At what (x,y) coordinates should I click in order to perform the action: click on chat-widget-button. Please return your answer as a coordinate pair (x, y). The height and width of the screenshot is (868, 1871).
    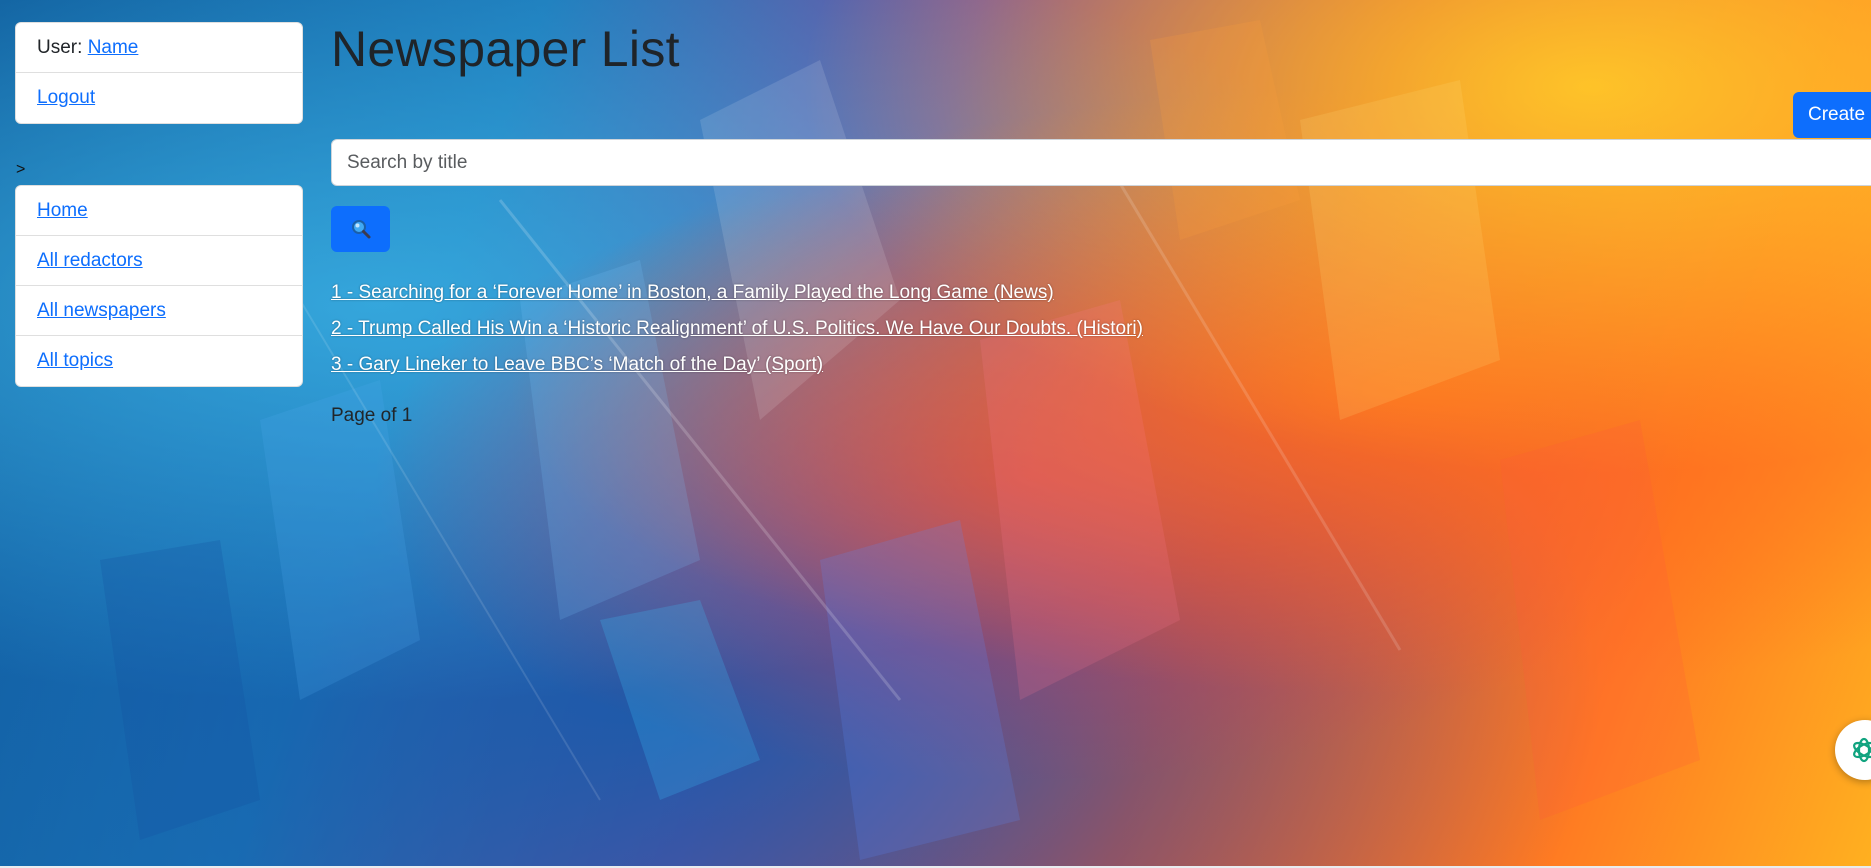
    Looking at the image, I should click on (1853, 750).